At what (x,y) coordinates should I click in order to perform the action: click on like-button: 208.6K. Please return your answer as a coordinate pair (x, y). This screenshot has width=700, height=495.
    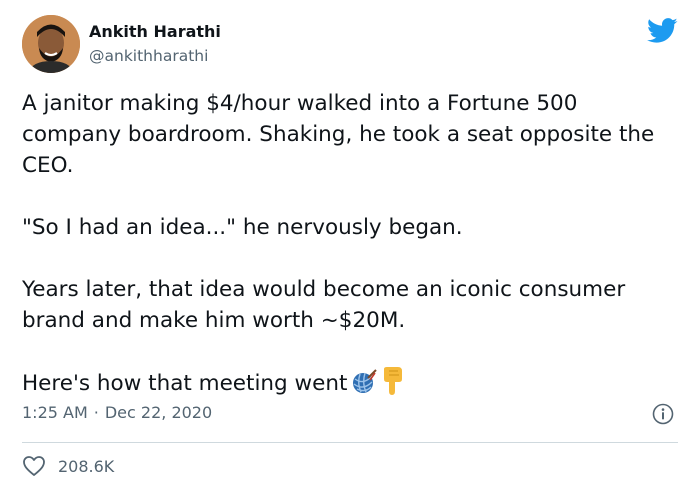
    Looking at the image, I should click on (68, 466).